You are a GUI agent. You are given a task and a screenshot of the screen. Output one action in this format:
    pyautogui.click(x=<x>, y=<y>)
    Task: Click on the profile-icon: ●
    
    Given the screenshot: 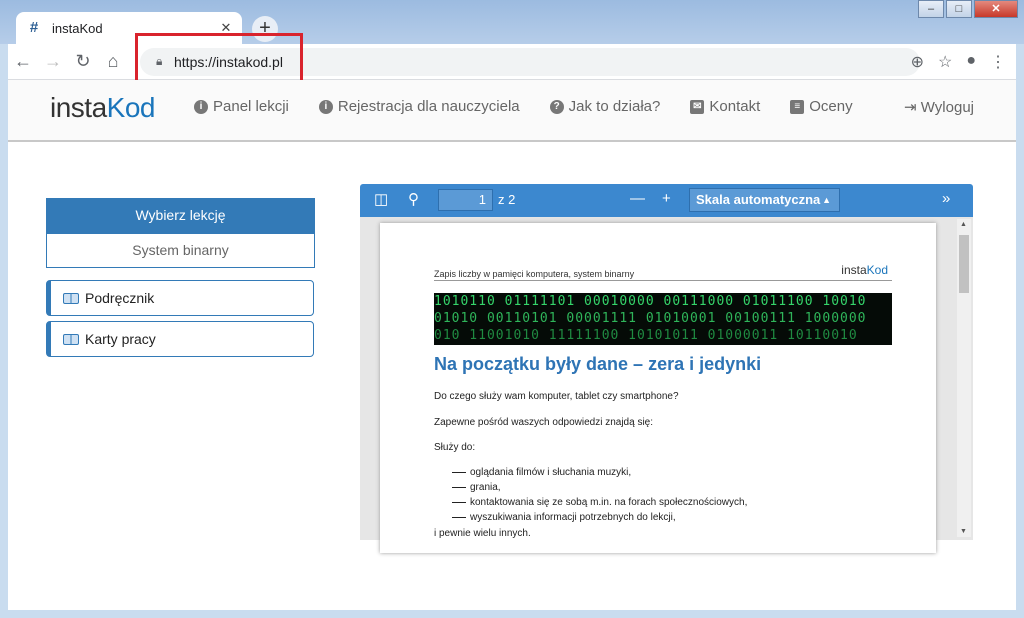 What is the action you would take?
    pyautogui.click(x=971, y=62)
    